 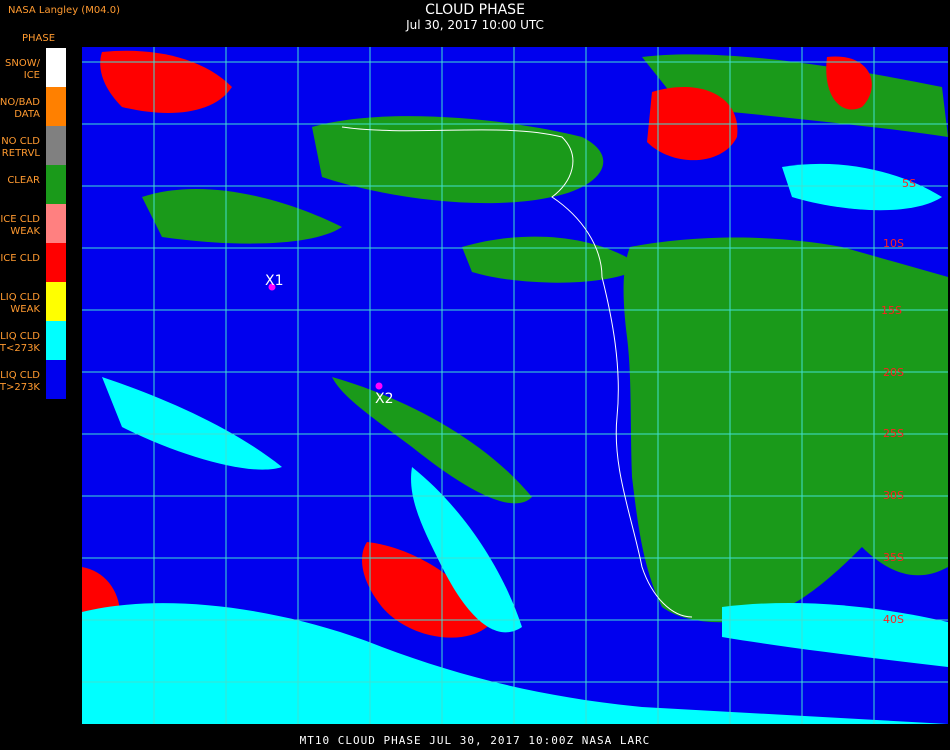 What do you see at coordinates (23, 180) in the screenshot?
I see `legend-label: CLEAR` at bounding box center [23, 180].